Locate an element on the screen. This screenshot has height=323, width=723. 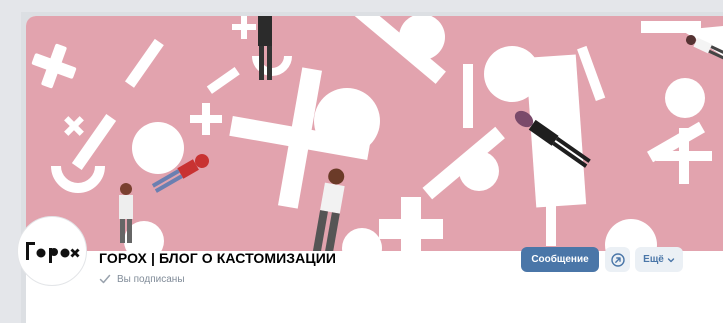
subscription-status: Вы подписаны is located at coordinates (142, 279).